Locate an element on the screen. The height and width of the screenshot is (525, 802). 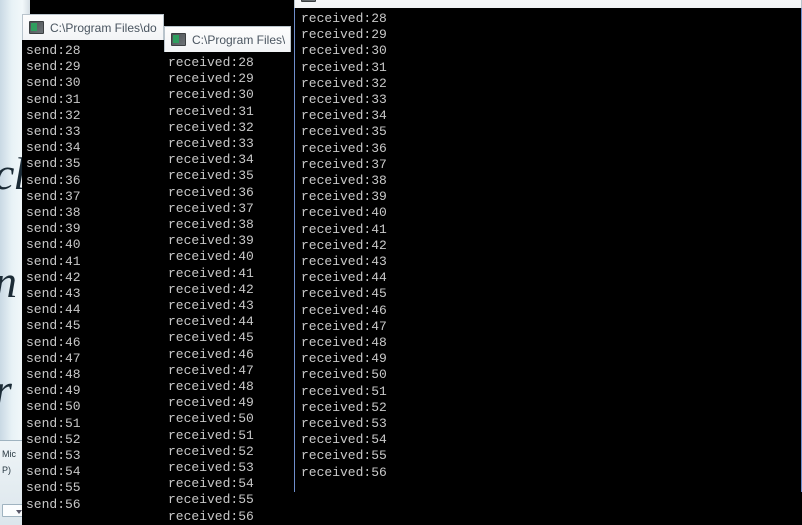
console-line: send:52 is located at coordinates (53, 439).